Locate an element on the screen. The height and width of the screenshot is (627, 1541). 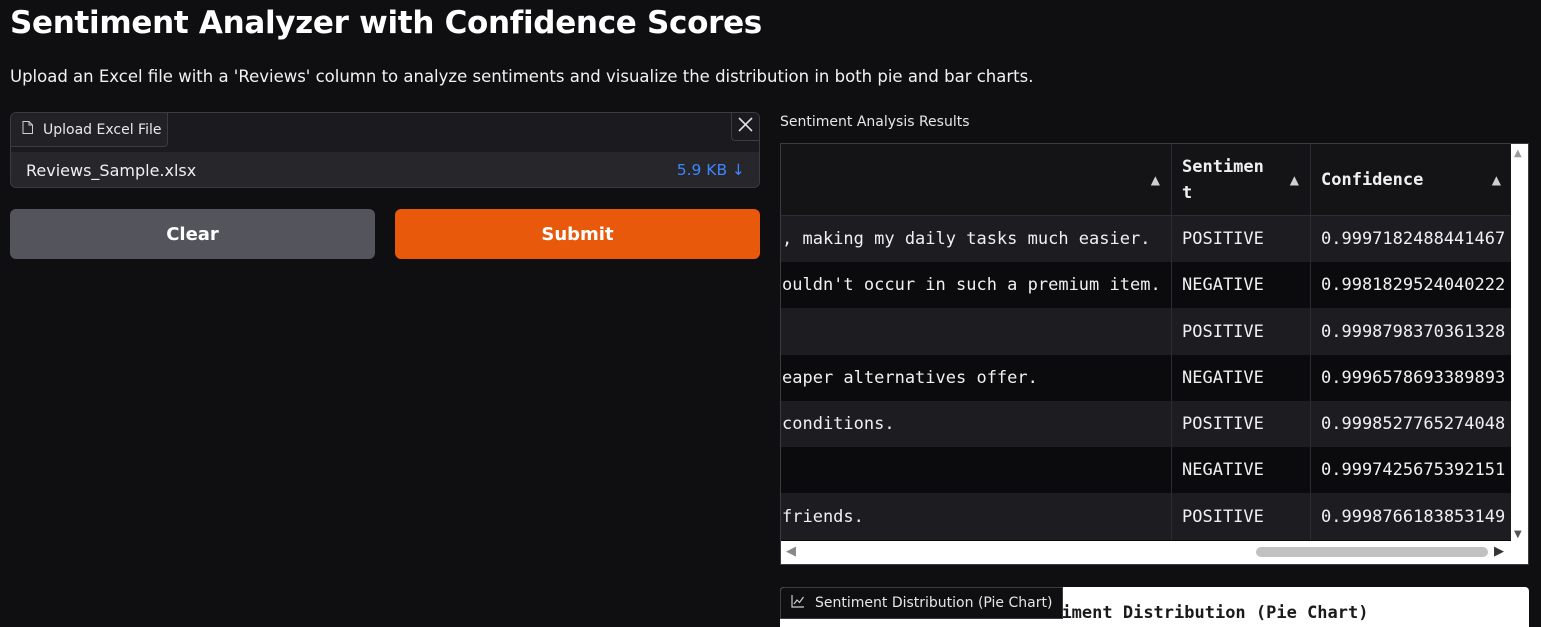
pie-chart-label: Sentiment Distribution (Pie Chart) is located at coordinates (922, 603).